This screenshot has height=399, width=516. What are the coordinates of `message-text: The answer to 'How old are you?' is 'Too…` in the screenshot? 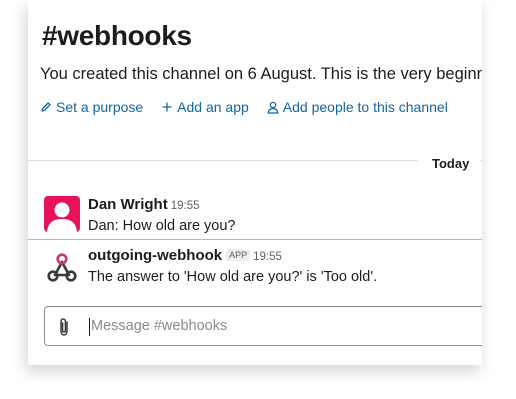 It's located at (233, 277).